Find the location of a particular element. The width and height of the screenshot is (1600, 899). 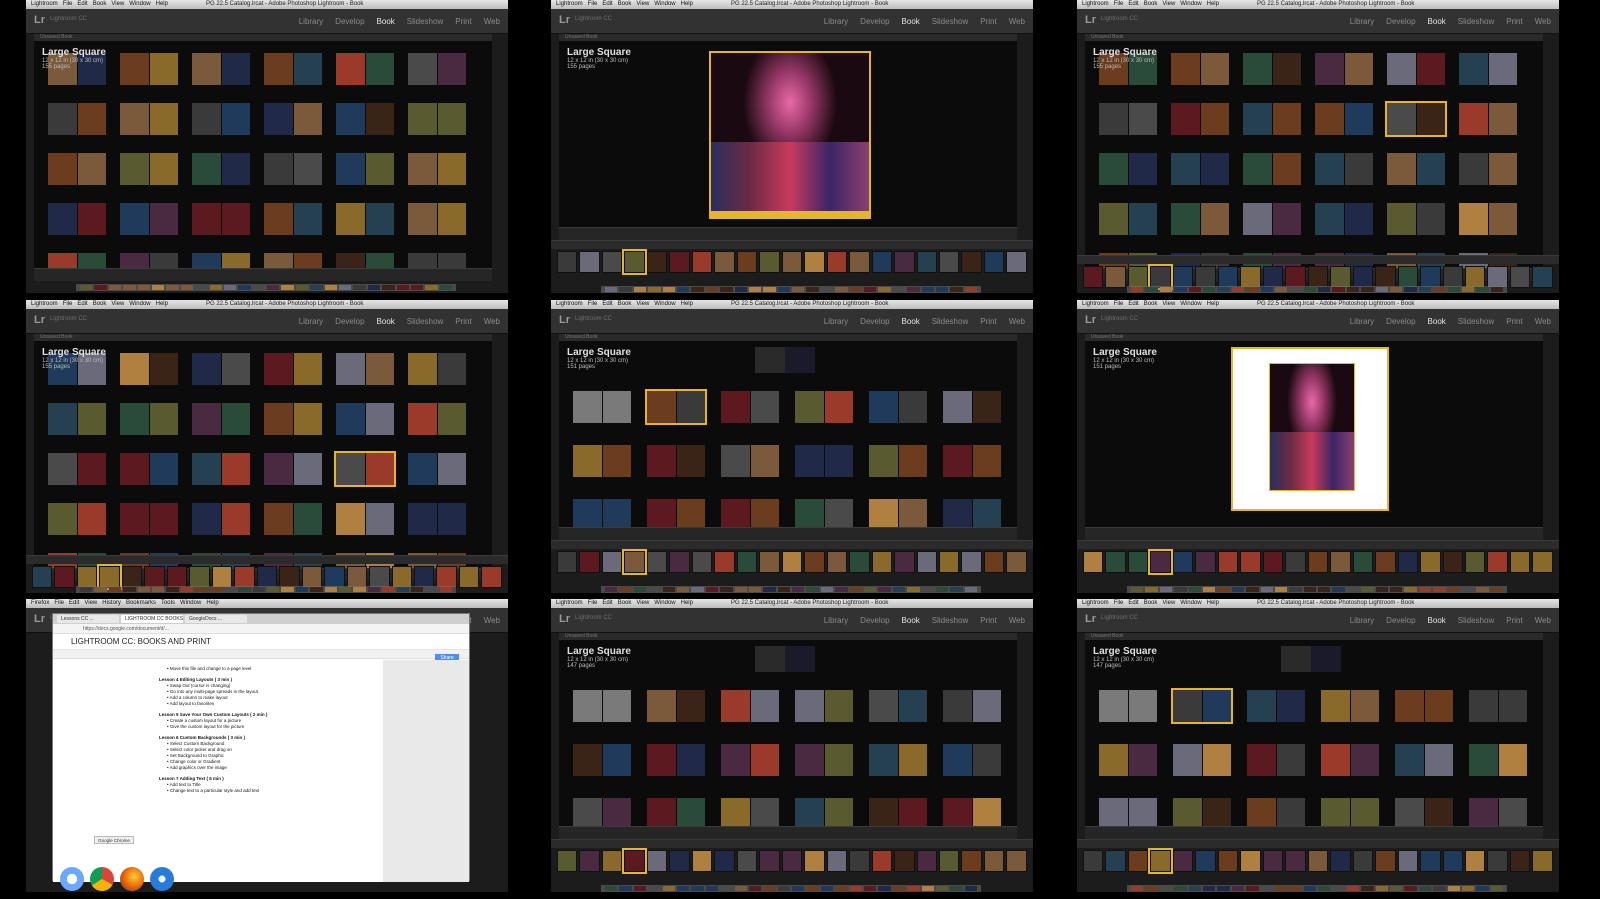

chrome-icon is located at coordinates (102, 879).